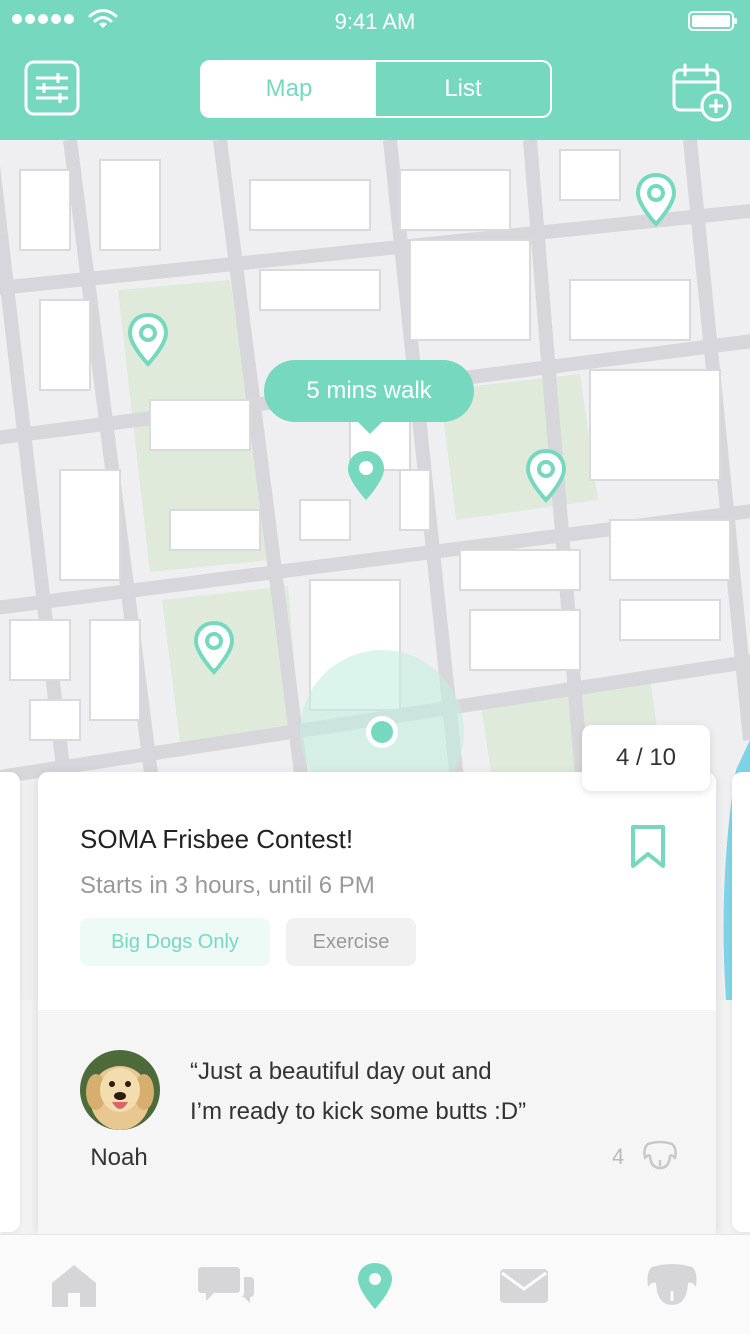  I want to click on walk-time-tooltip: 5 mins walk, so click(369, 397).